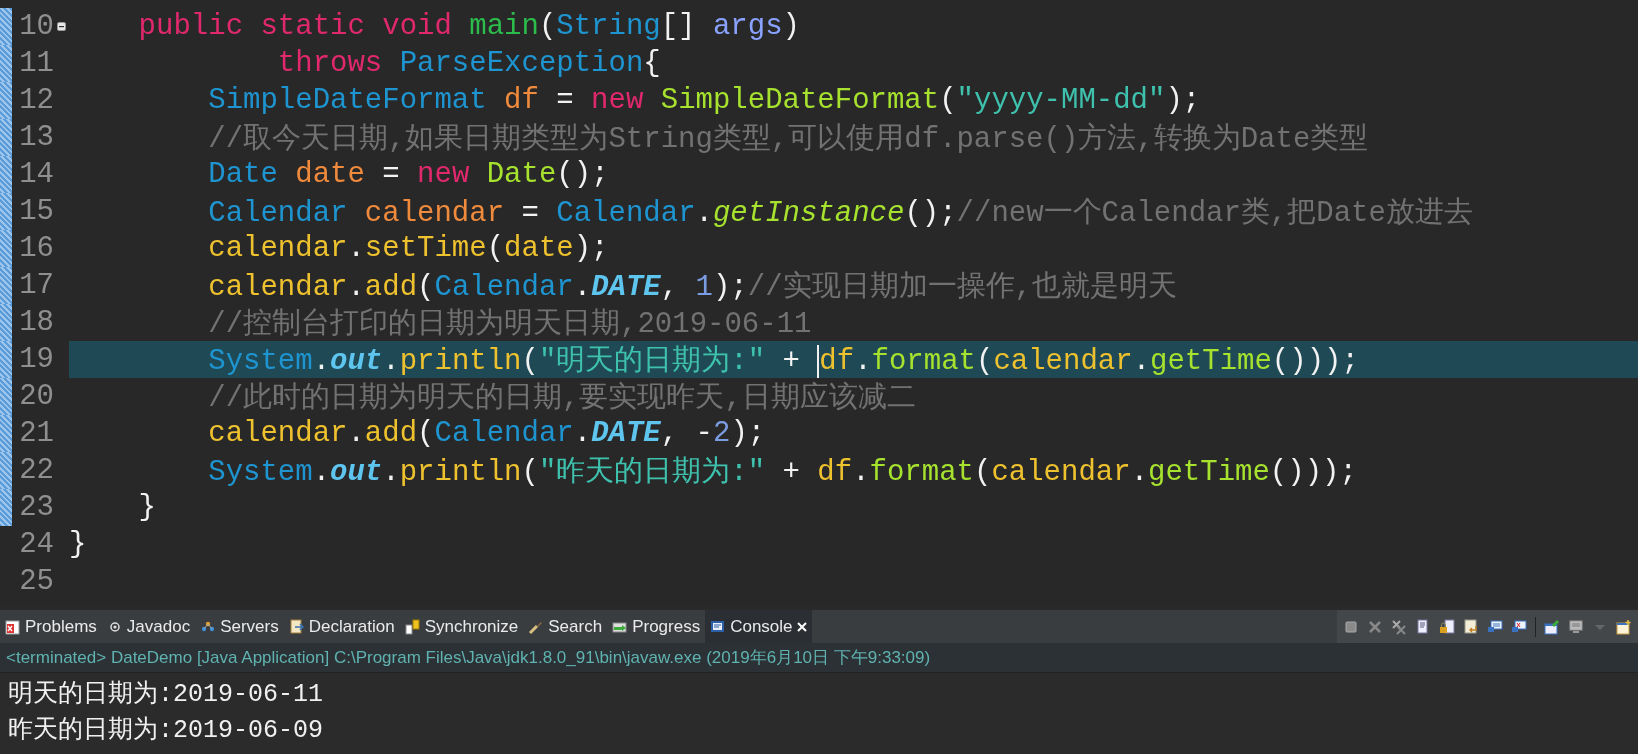 This screenshot has width=1638, height=754. Describe the element at coordinates (788, 139) in the screenshot. I see `code-comment: //取今天日期,如果日期类型为String类型,可以使用df.parse()方法,转换为Date类型` at that location.